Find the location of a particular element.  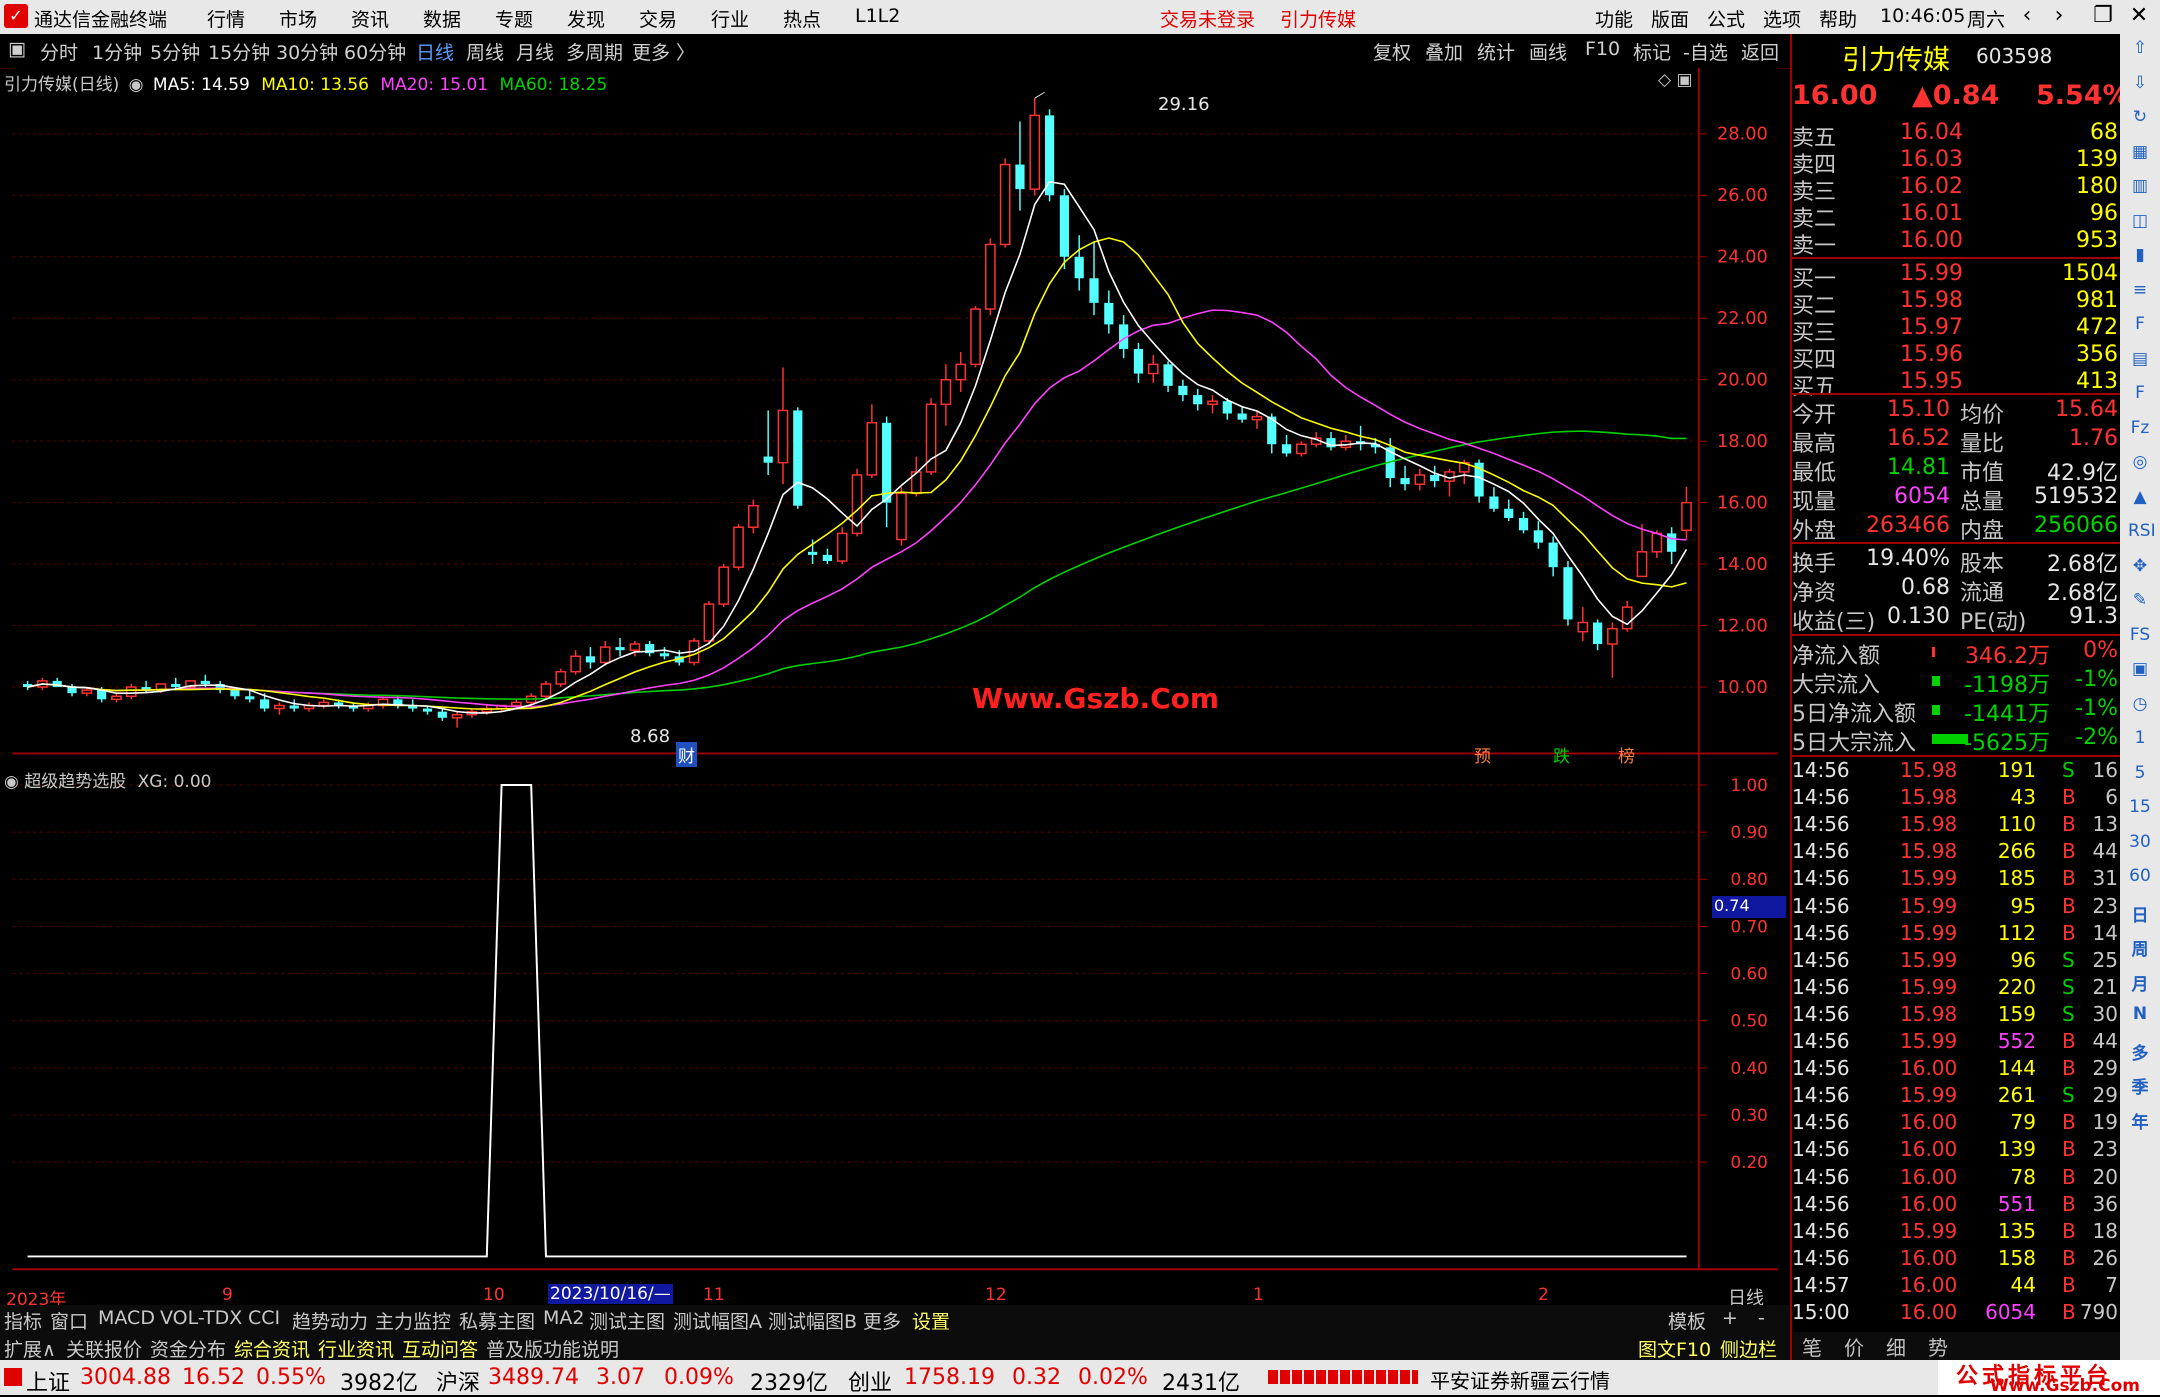

5-icon: 5 is located at coordinates (2140, 775).